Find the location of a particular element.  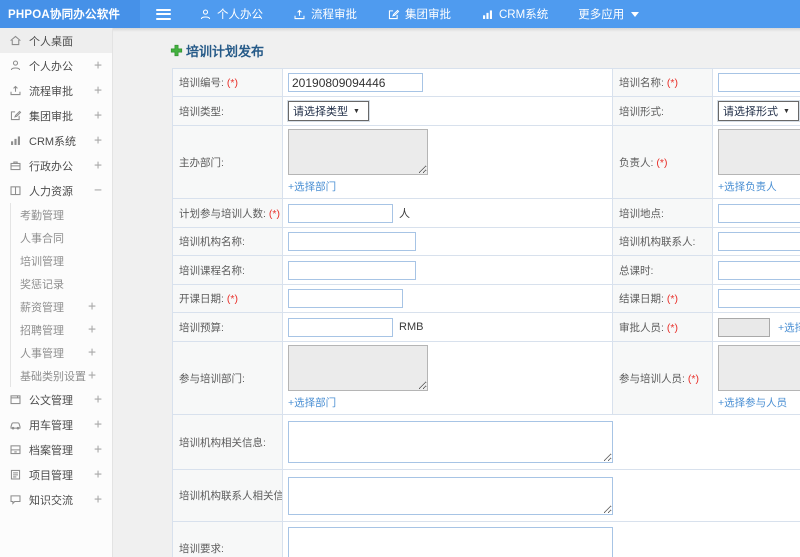

sidebar-subitem-奖惩记录: 奖惩记录 is located at coordinates (61, 283).